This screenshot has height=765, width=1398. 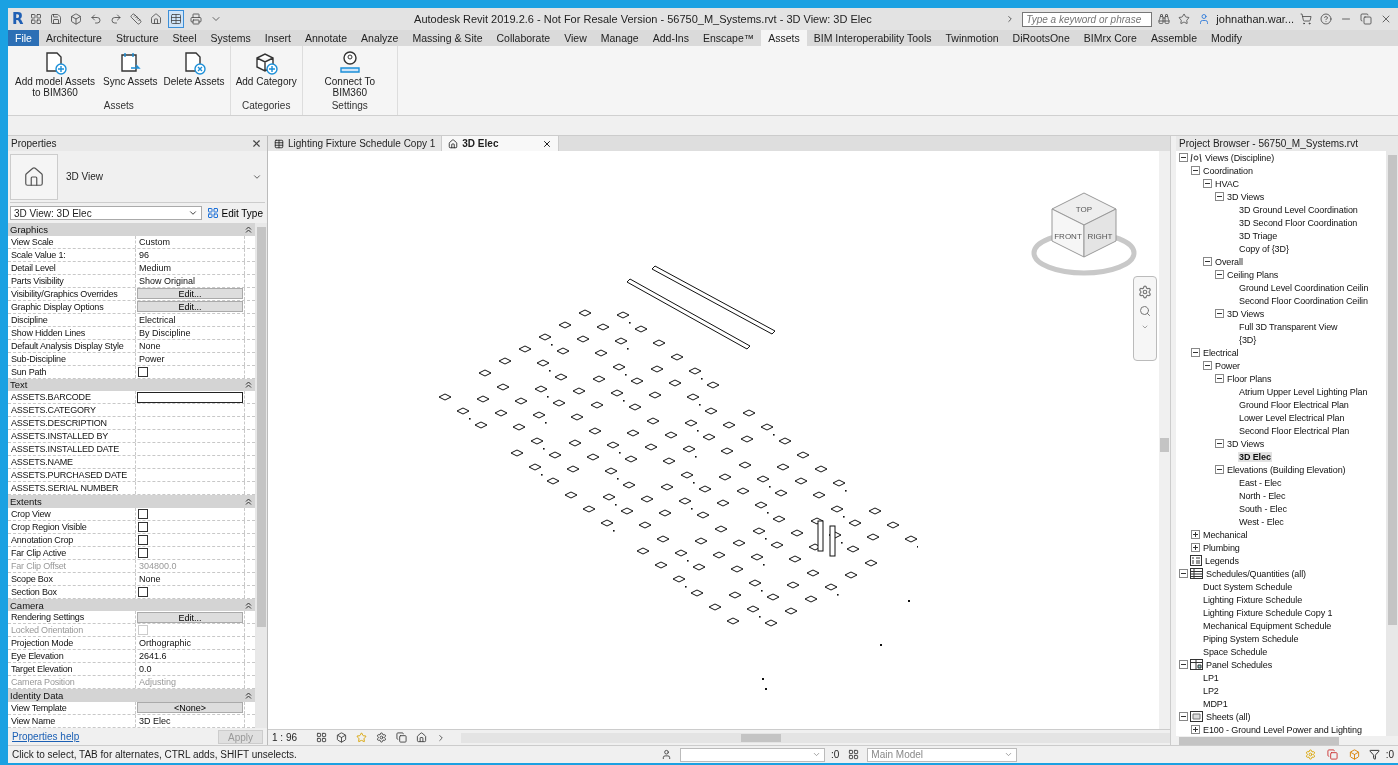 What do you see at coordinates (1215, 703) in the screenshot?
I see `tree-item: MDP1` at bounding box center [1215, 703].